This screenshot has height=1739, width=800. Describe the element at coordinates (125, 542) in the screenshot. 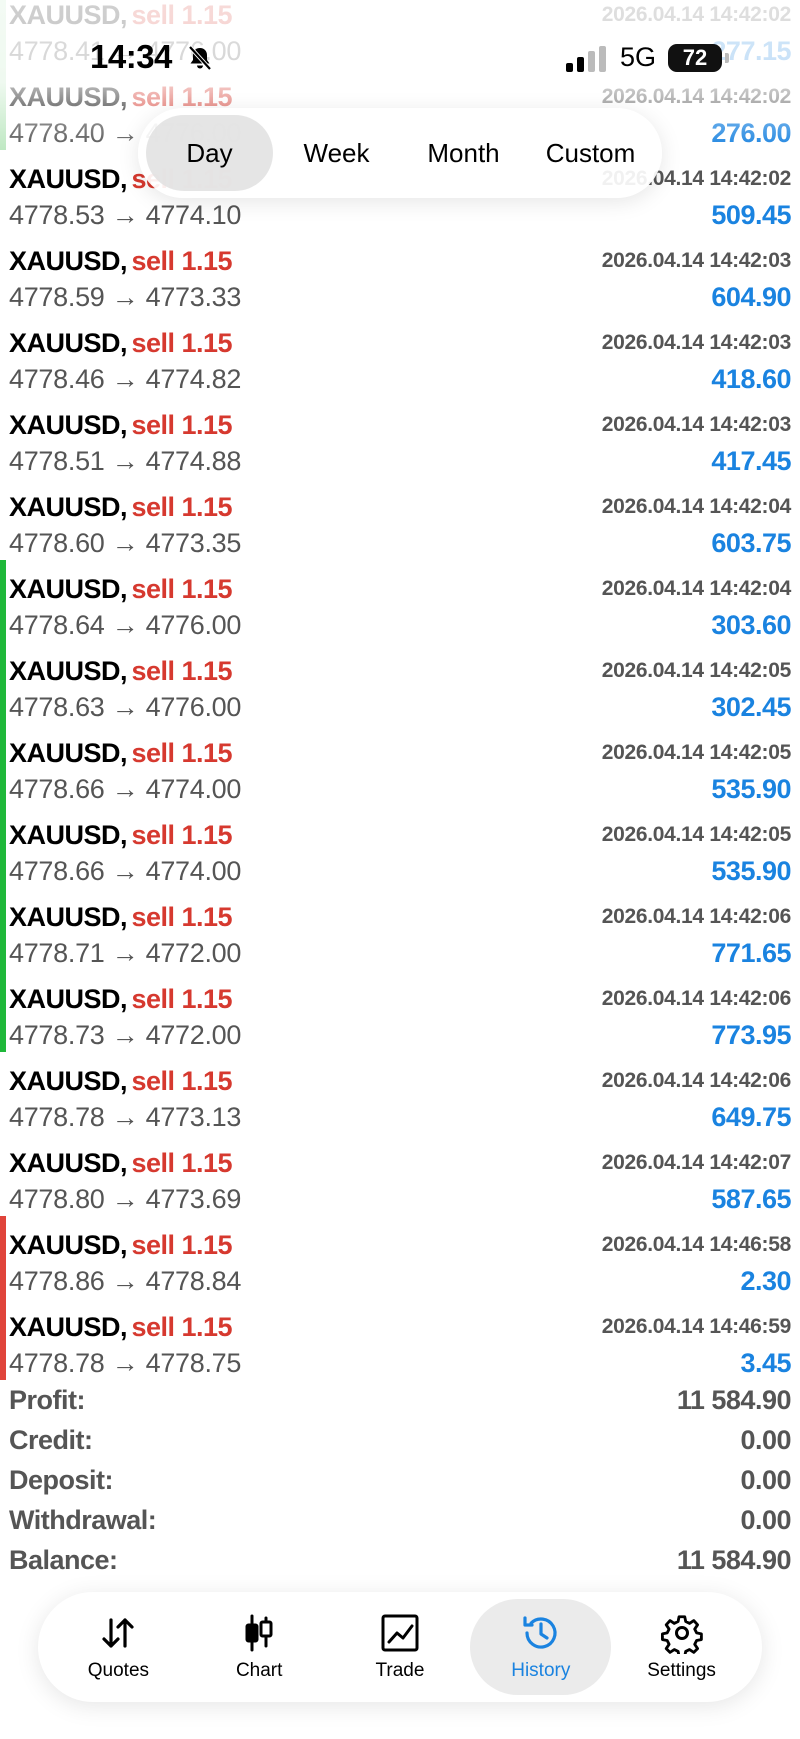

I see `deal-prices: 4778.60 → 4773.35` at that location.